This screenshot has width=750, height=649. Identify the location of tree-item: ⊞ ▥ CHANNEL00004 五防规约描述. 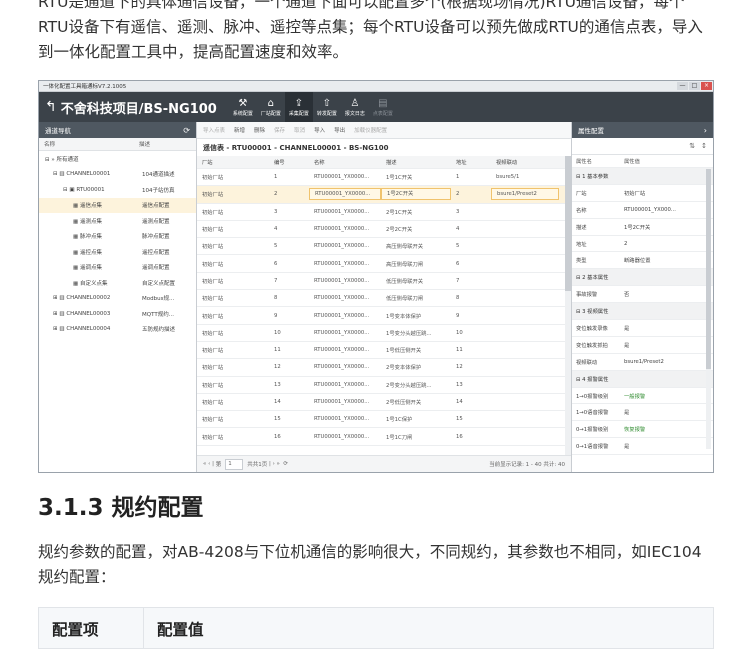
(117, 330).